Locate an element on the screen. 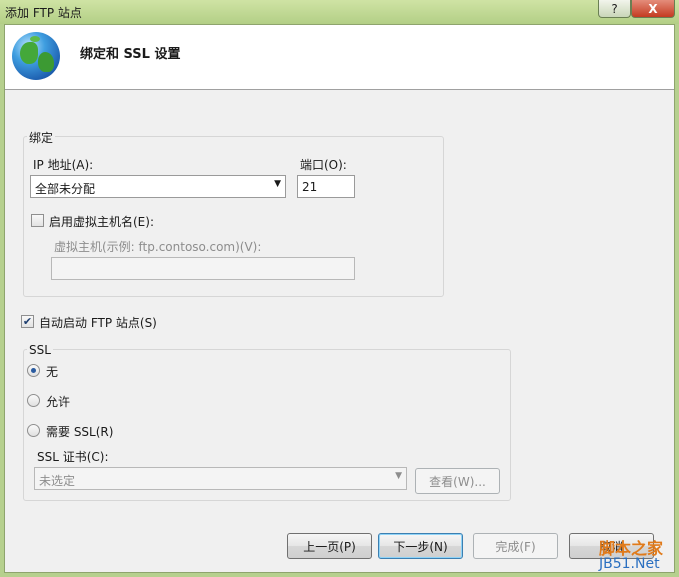 The width and height of the screenshot is (679, 577). next-button: 下一步(N) is located at coordinates (420, 546).